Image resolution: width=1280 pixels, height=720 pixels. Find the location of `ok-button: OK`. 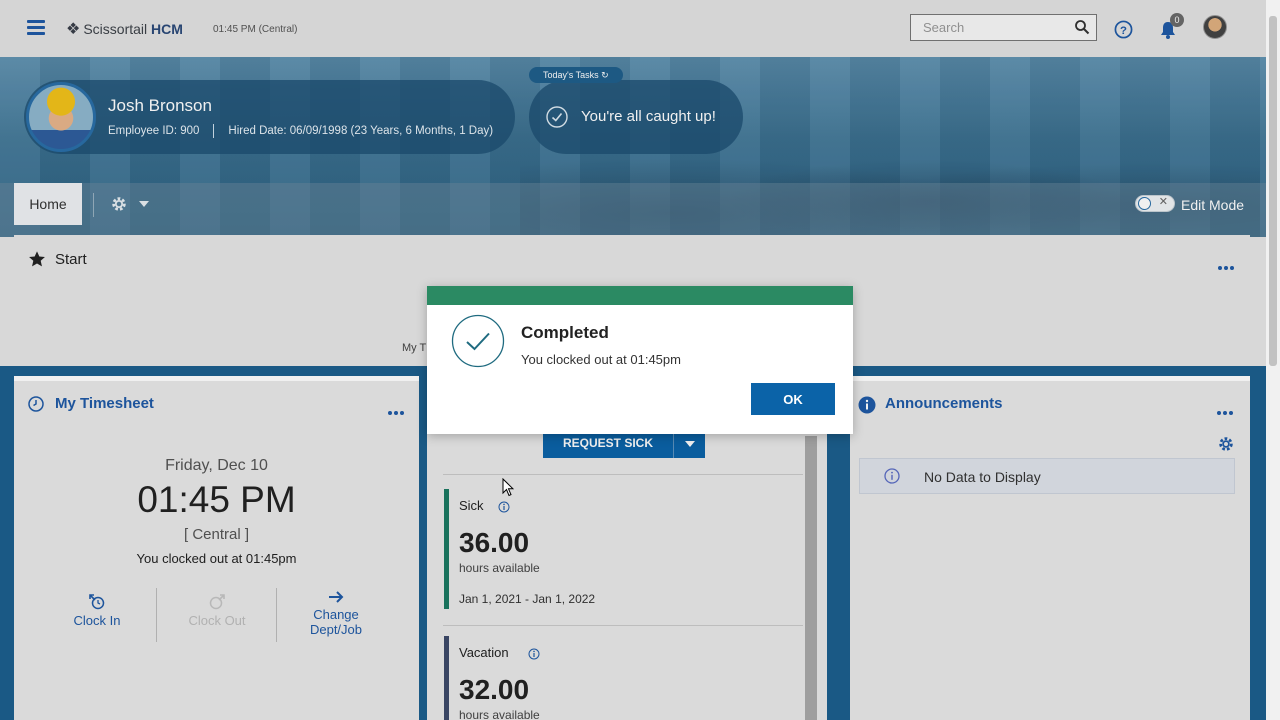

ok-button: OK is located at coordinates (793, 399).